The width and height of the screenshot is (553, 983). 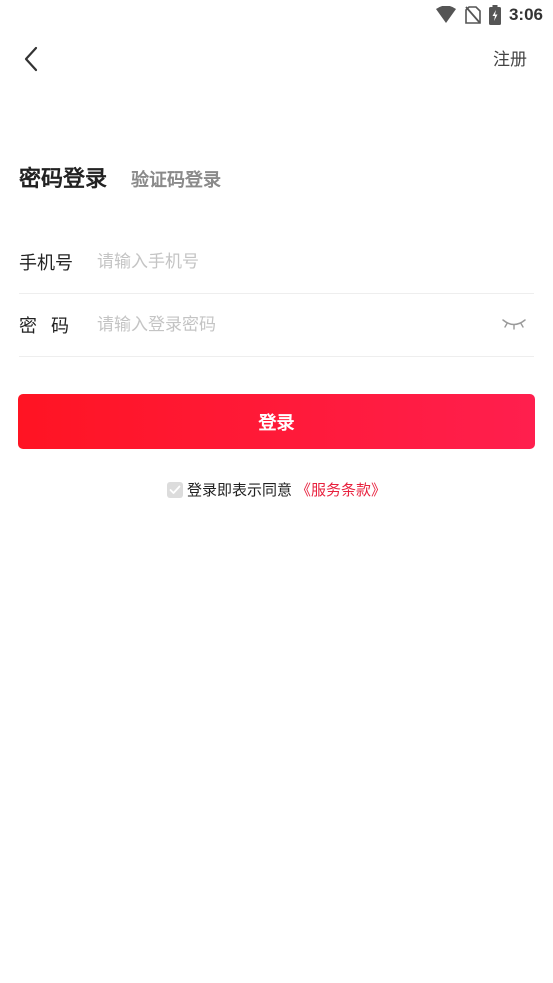 I want to click on agree-checkbox, so click(x=174, y=490).